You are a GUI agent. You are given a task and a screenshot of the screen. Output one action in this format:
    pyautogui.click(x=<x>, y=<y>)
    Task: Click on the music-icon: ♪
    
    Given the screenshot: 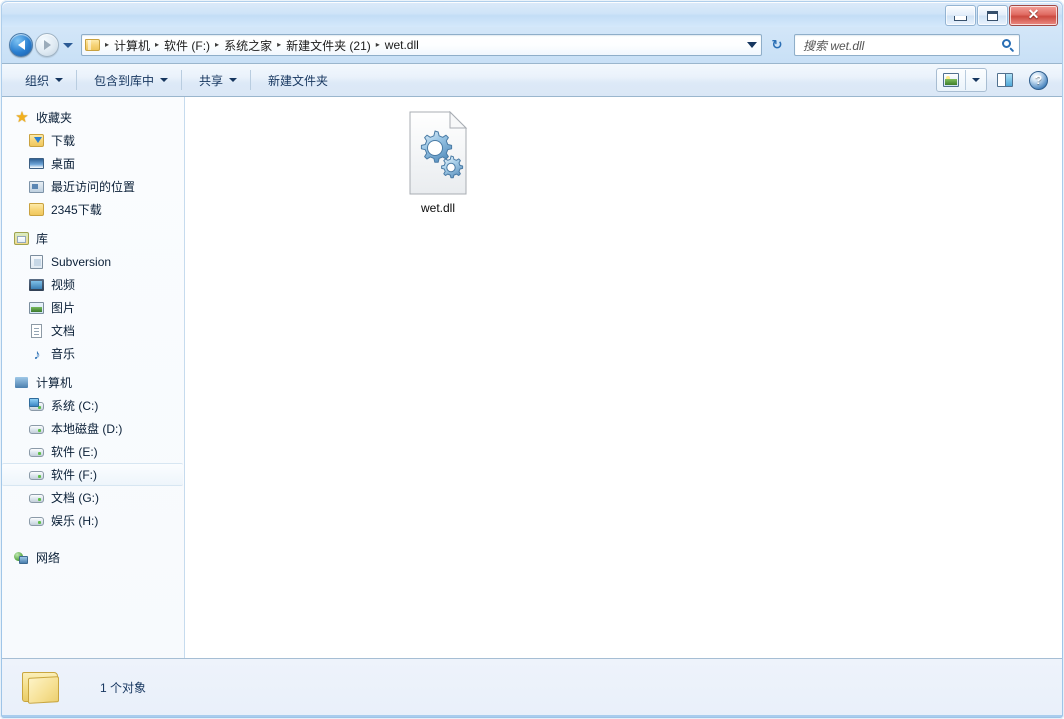 What is the action you would take?
    pyautogui.click(x=37, y=353)
    